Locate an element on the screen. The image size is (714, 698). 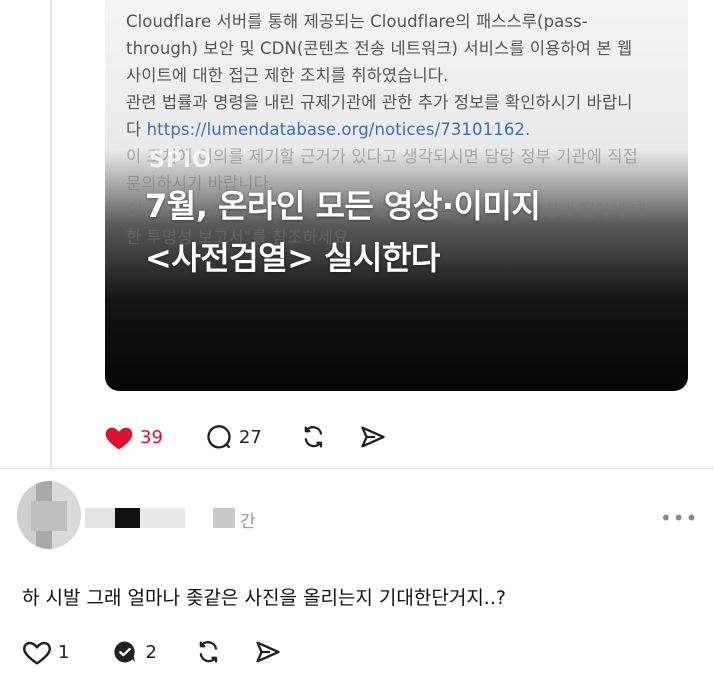
notice-line: 관련 법률과 명령을 내린 규제기관에 관한 추가 정보를 확인하시기 바랍니 is located at coordinates (379, 102).